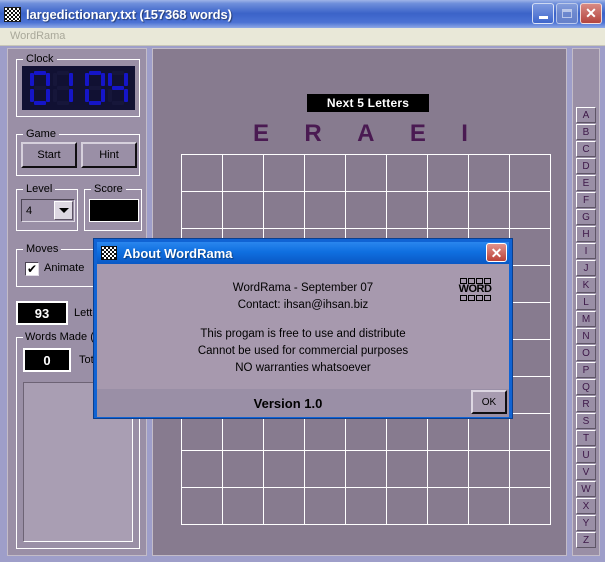 Image resolution: width=605 pixels, height=562 pixels. What do you see at coordinates (543, 13) in the screenshot?
I see `minimize-button` at bounding box center [543, 13].